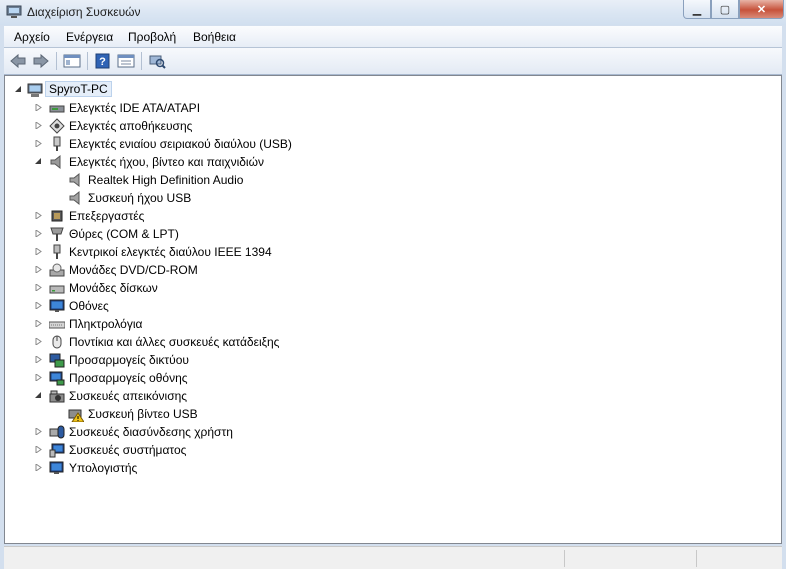 The height and width of the screenshot is (569, 786). I want to click on tree-node-label: Συσκευές συστήματος, so click(128, 450).